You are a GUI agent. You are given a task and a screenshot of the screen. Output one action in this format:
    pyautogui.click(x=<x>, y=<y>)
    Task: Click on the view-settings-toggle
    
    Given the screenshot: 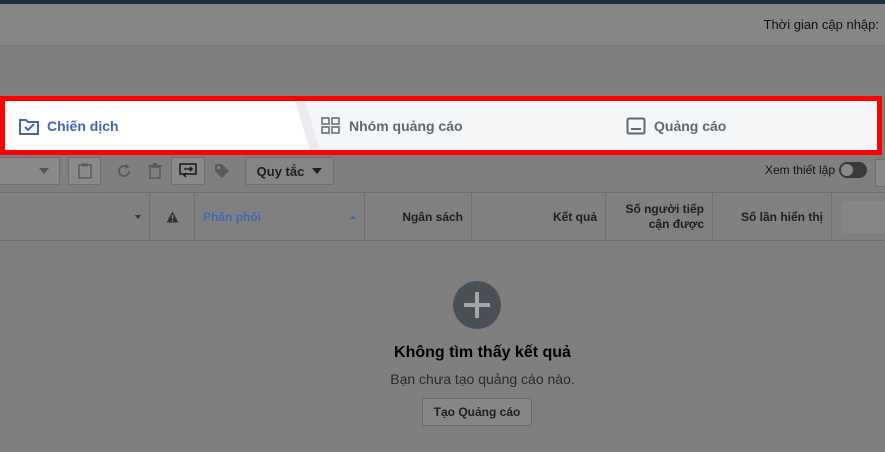 What is the action you would take?
    pyautogui.click(x=853, y=170)
    